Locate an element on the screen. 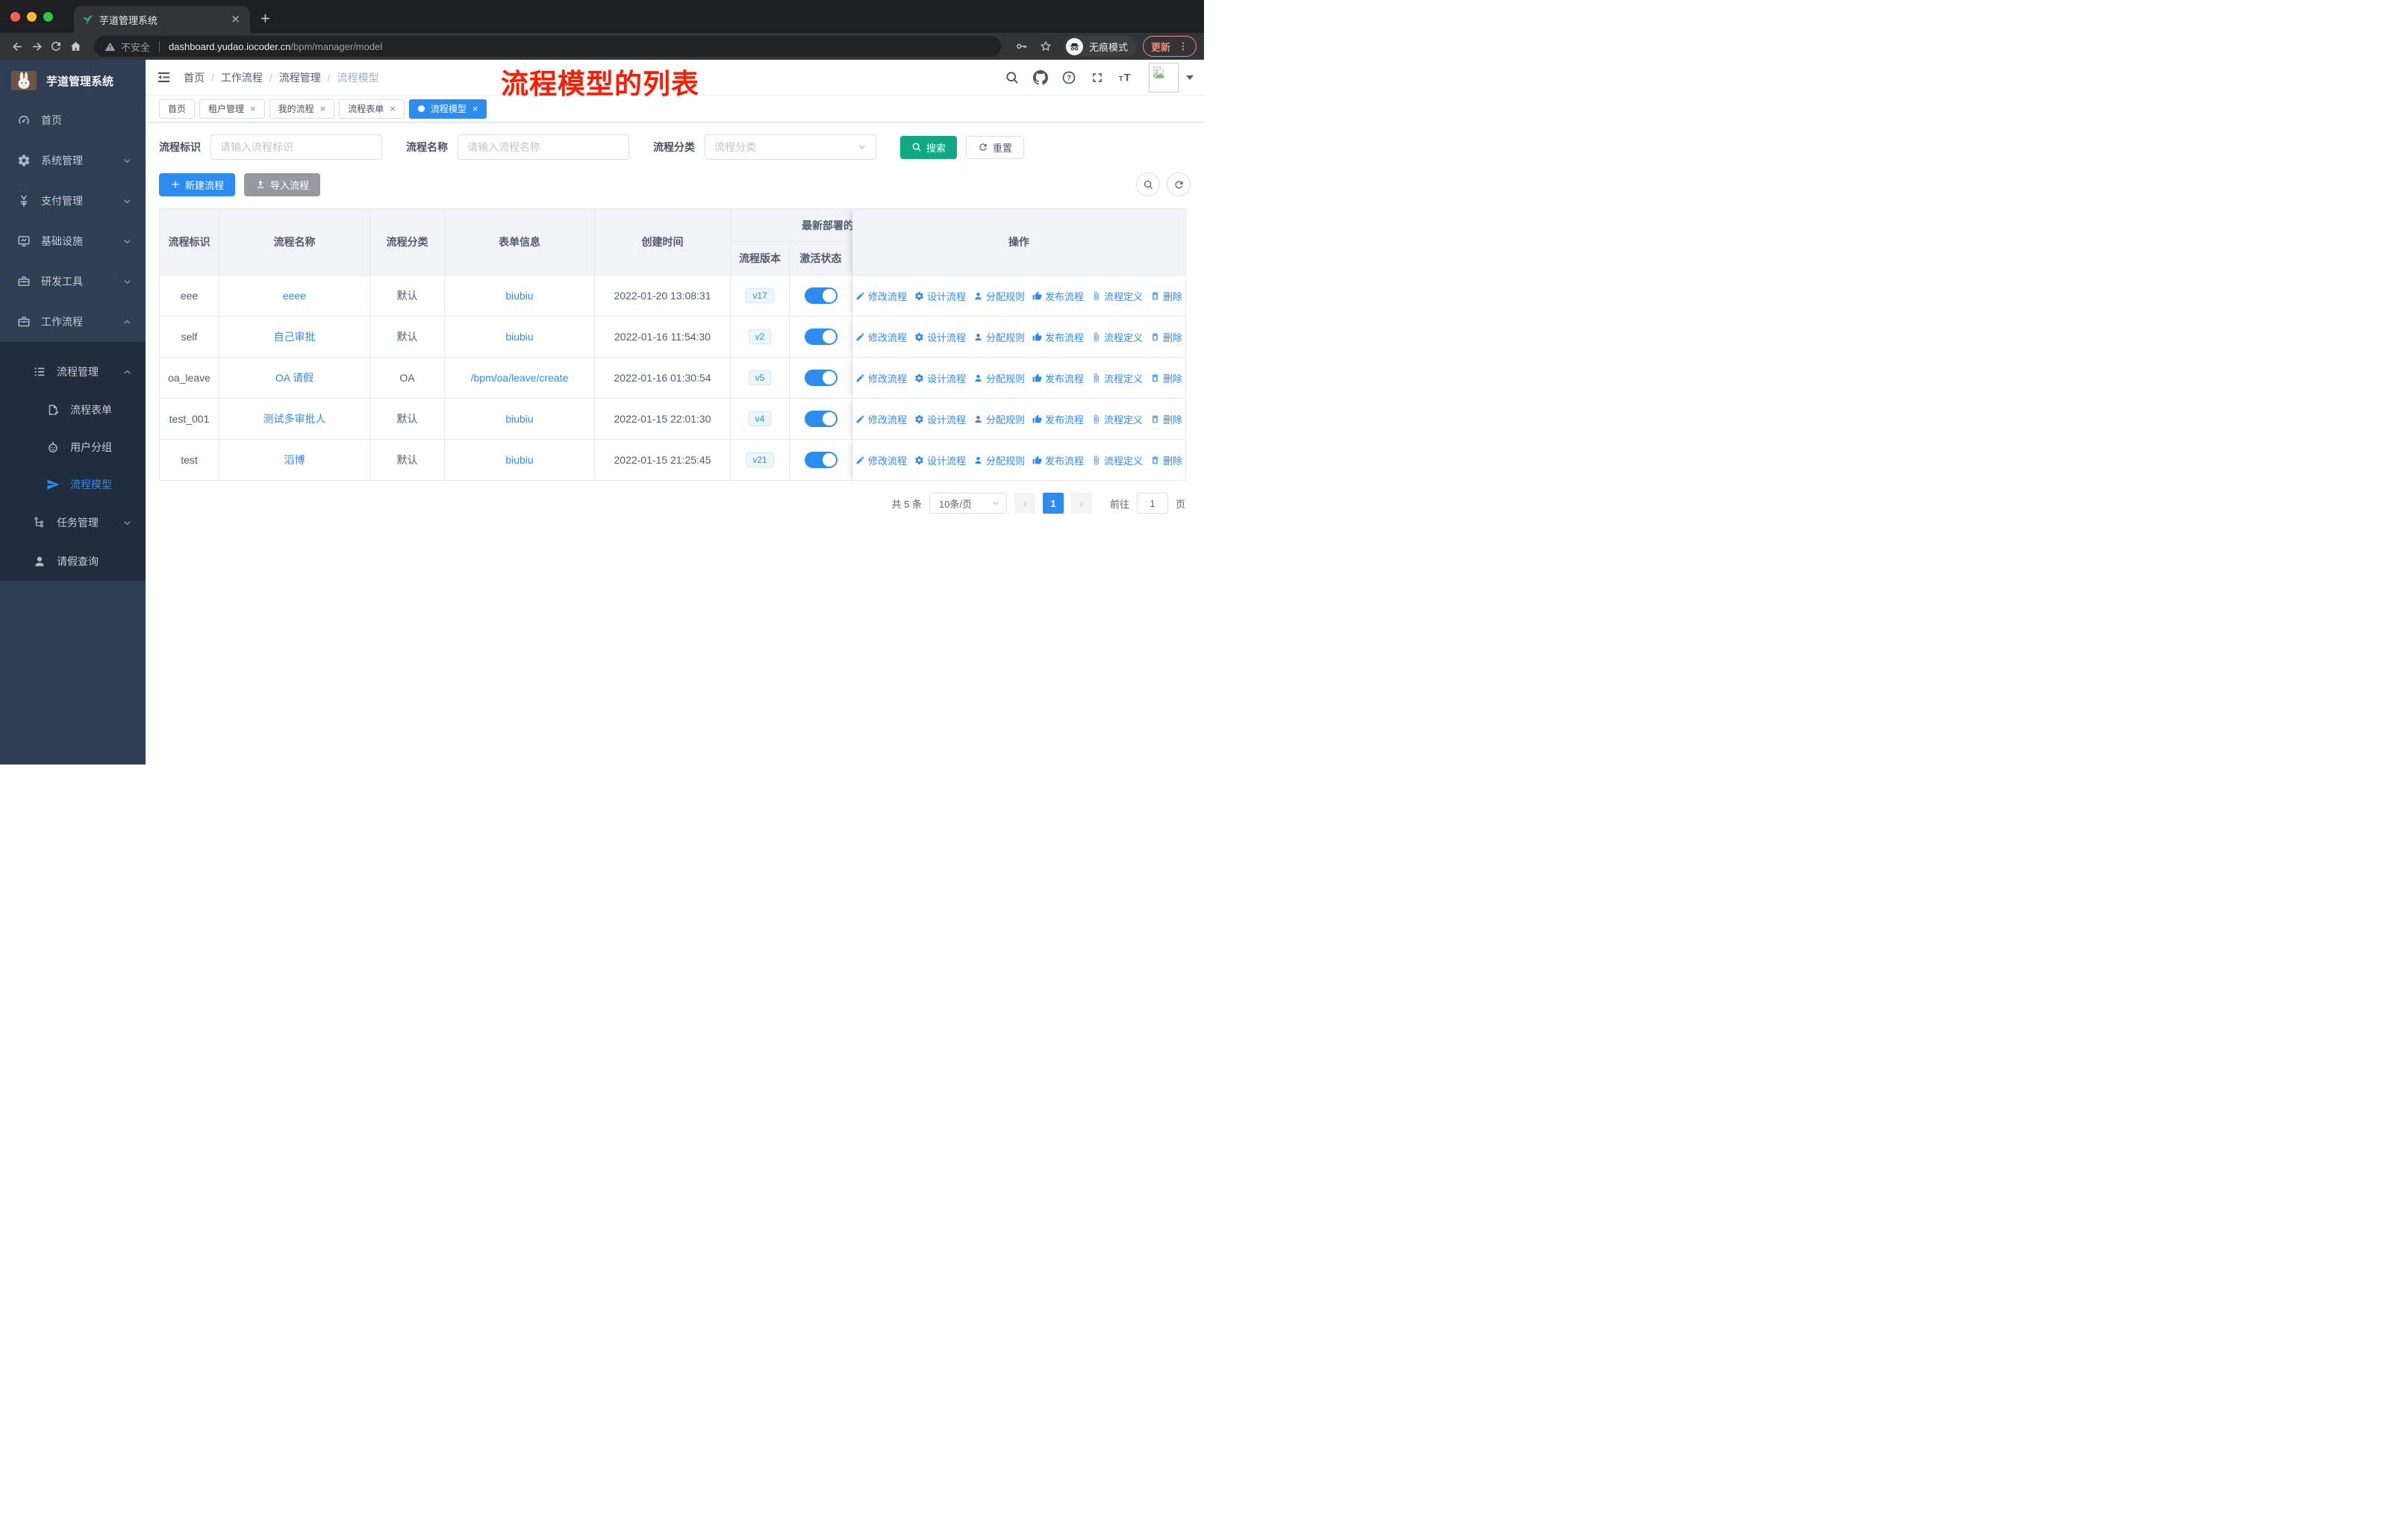 This screenshot has width=2408, height=1529. tag-tab: 租户管理 × is located at coordinates (232, 109).